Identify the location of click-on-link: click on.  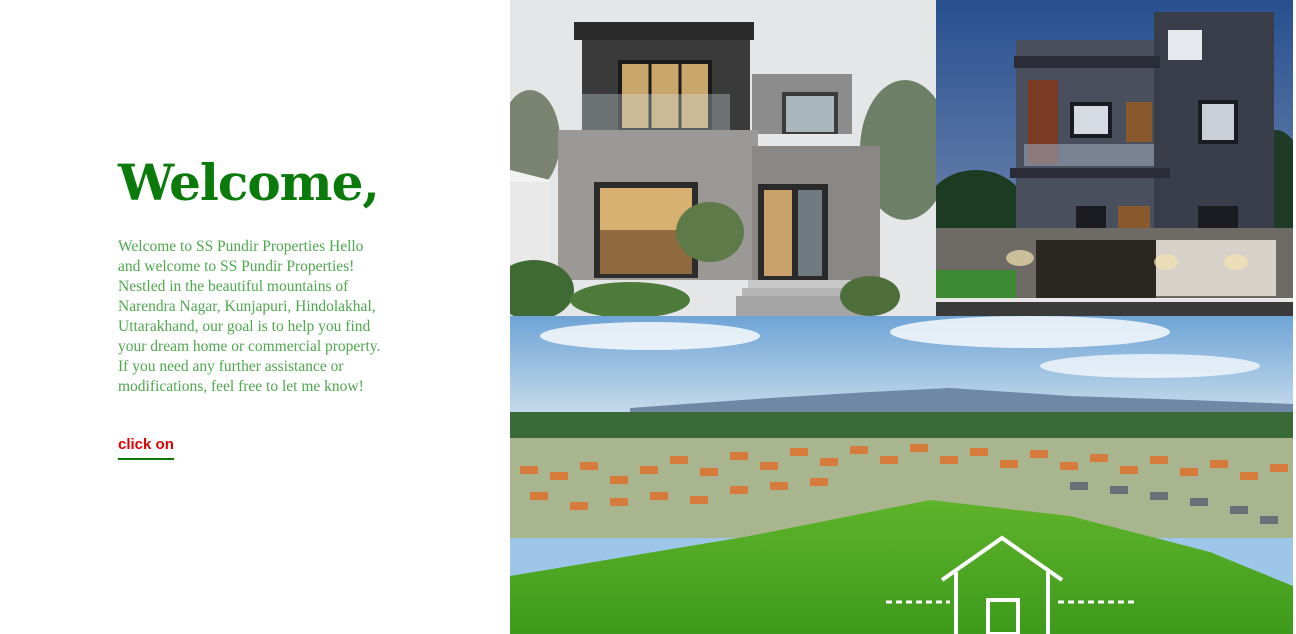
(146, 448).